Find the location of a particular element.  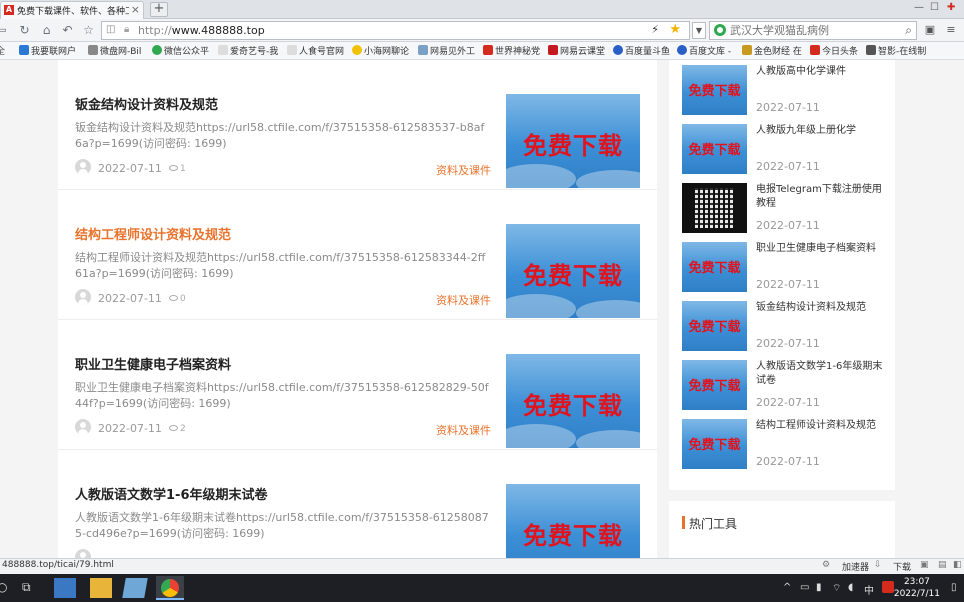

search-icon: ○ is located at coordinates (3, 587).